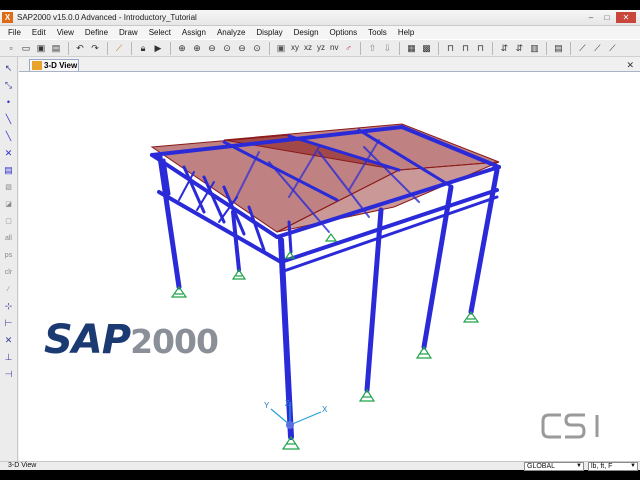  Describe the element at coordinates (306, 32) in the screenshot. I see `menu-design: Design` at that location.